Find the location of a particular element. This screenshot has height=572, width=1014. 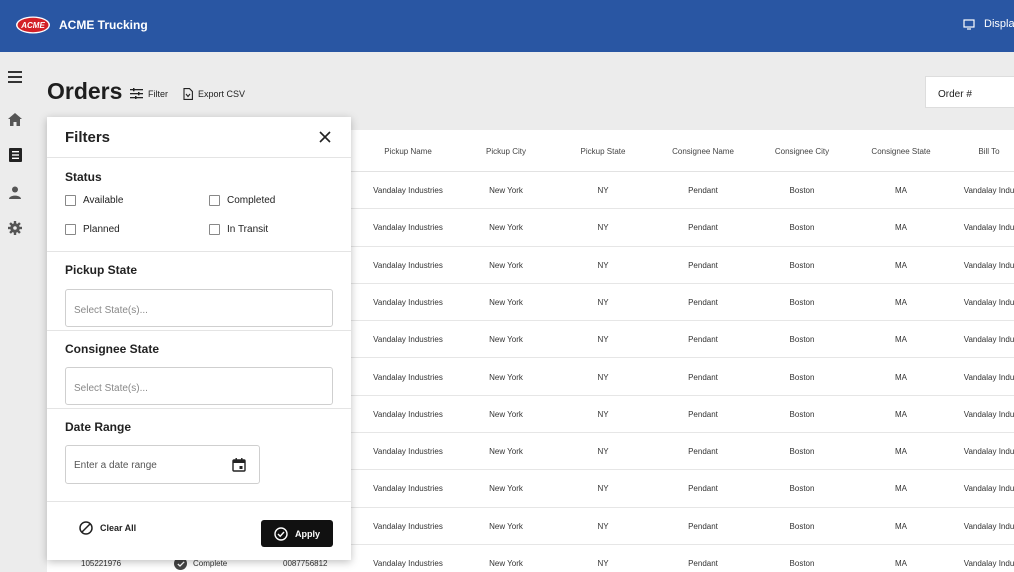

apply-label: Apply is located at coordinates (307, 533).